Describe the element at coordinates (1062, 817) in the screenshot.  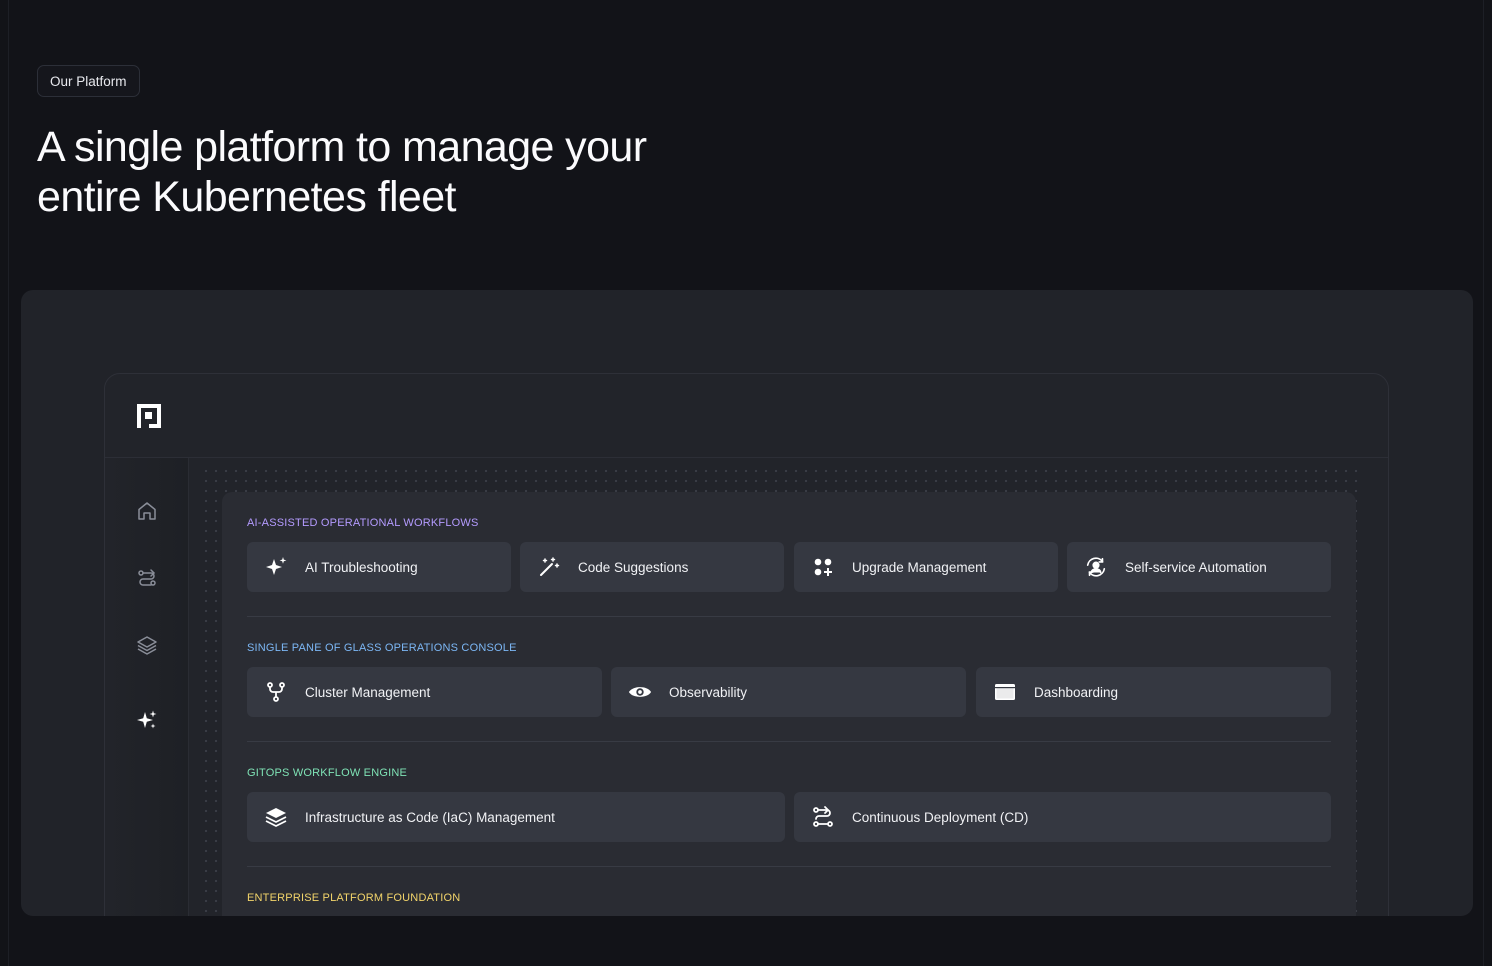
I see `tile-continuous-deployment: Continuous Deployment (CD)` at that location.